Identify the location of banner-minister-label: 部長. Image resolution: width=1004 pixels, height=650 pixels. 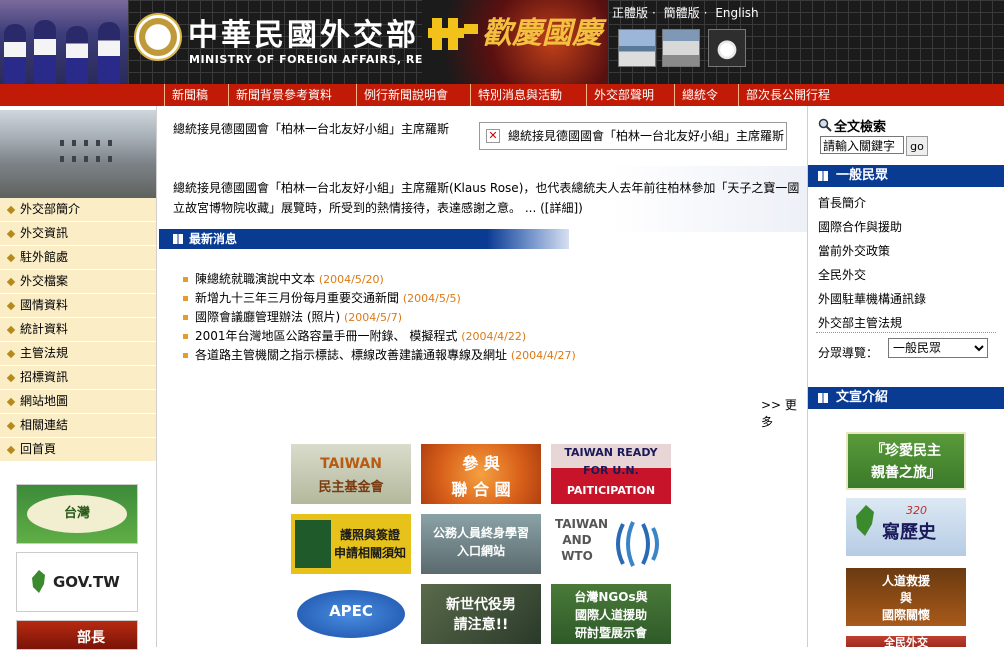
(91, 638).